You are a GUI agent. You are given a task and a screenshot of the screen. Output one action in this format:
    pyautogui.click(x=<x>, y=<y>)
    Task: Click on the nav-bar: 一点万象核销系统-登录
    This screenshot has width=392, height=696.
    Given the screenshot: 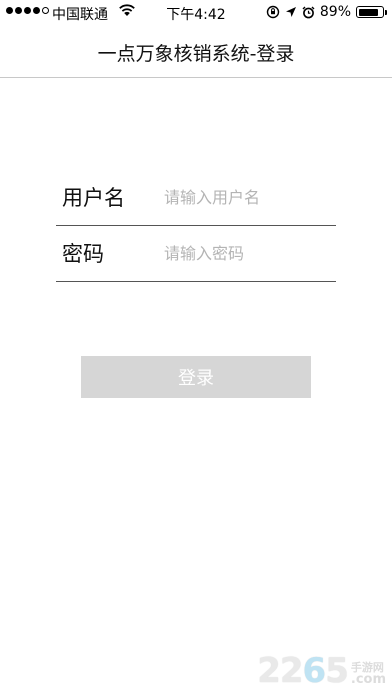 What is the action you would take?
    pyautogui.click(x=196, y=52)
    